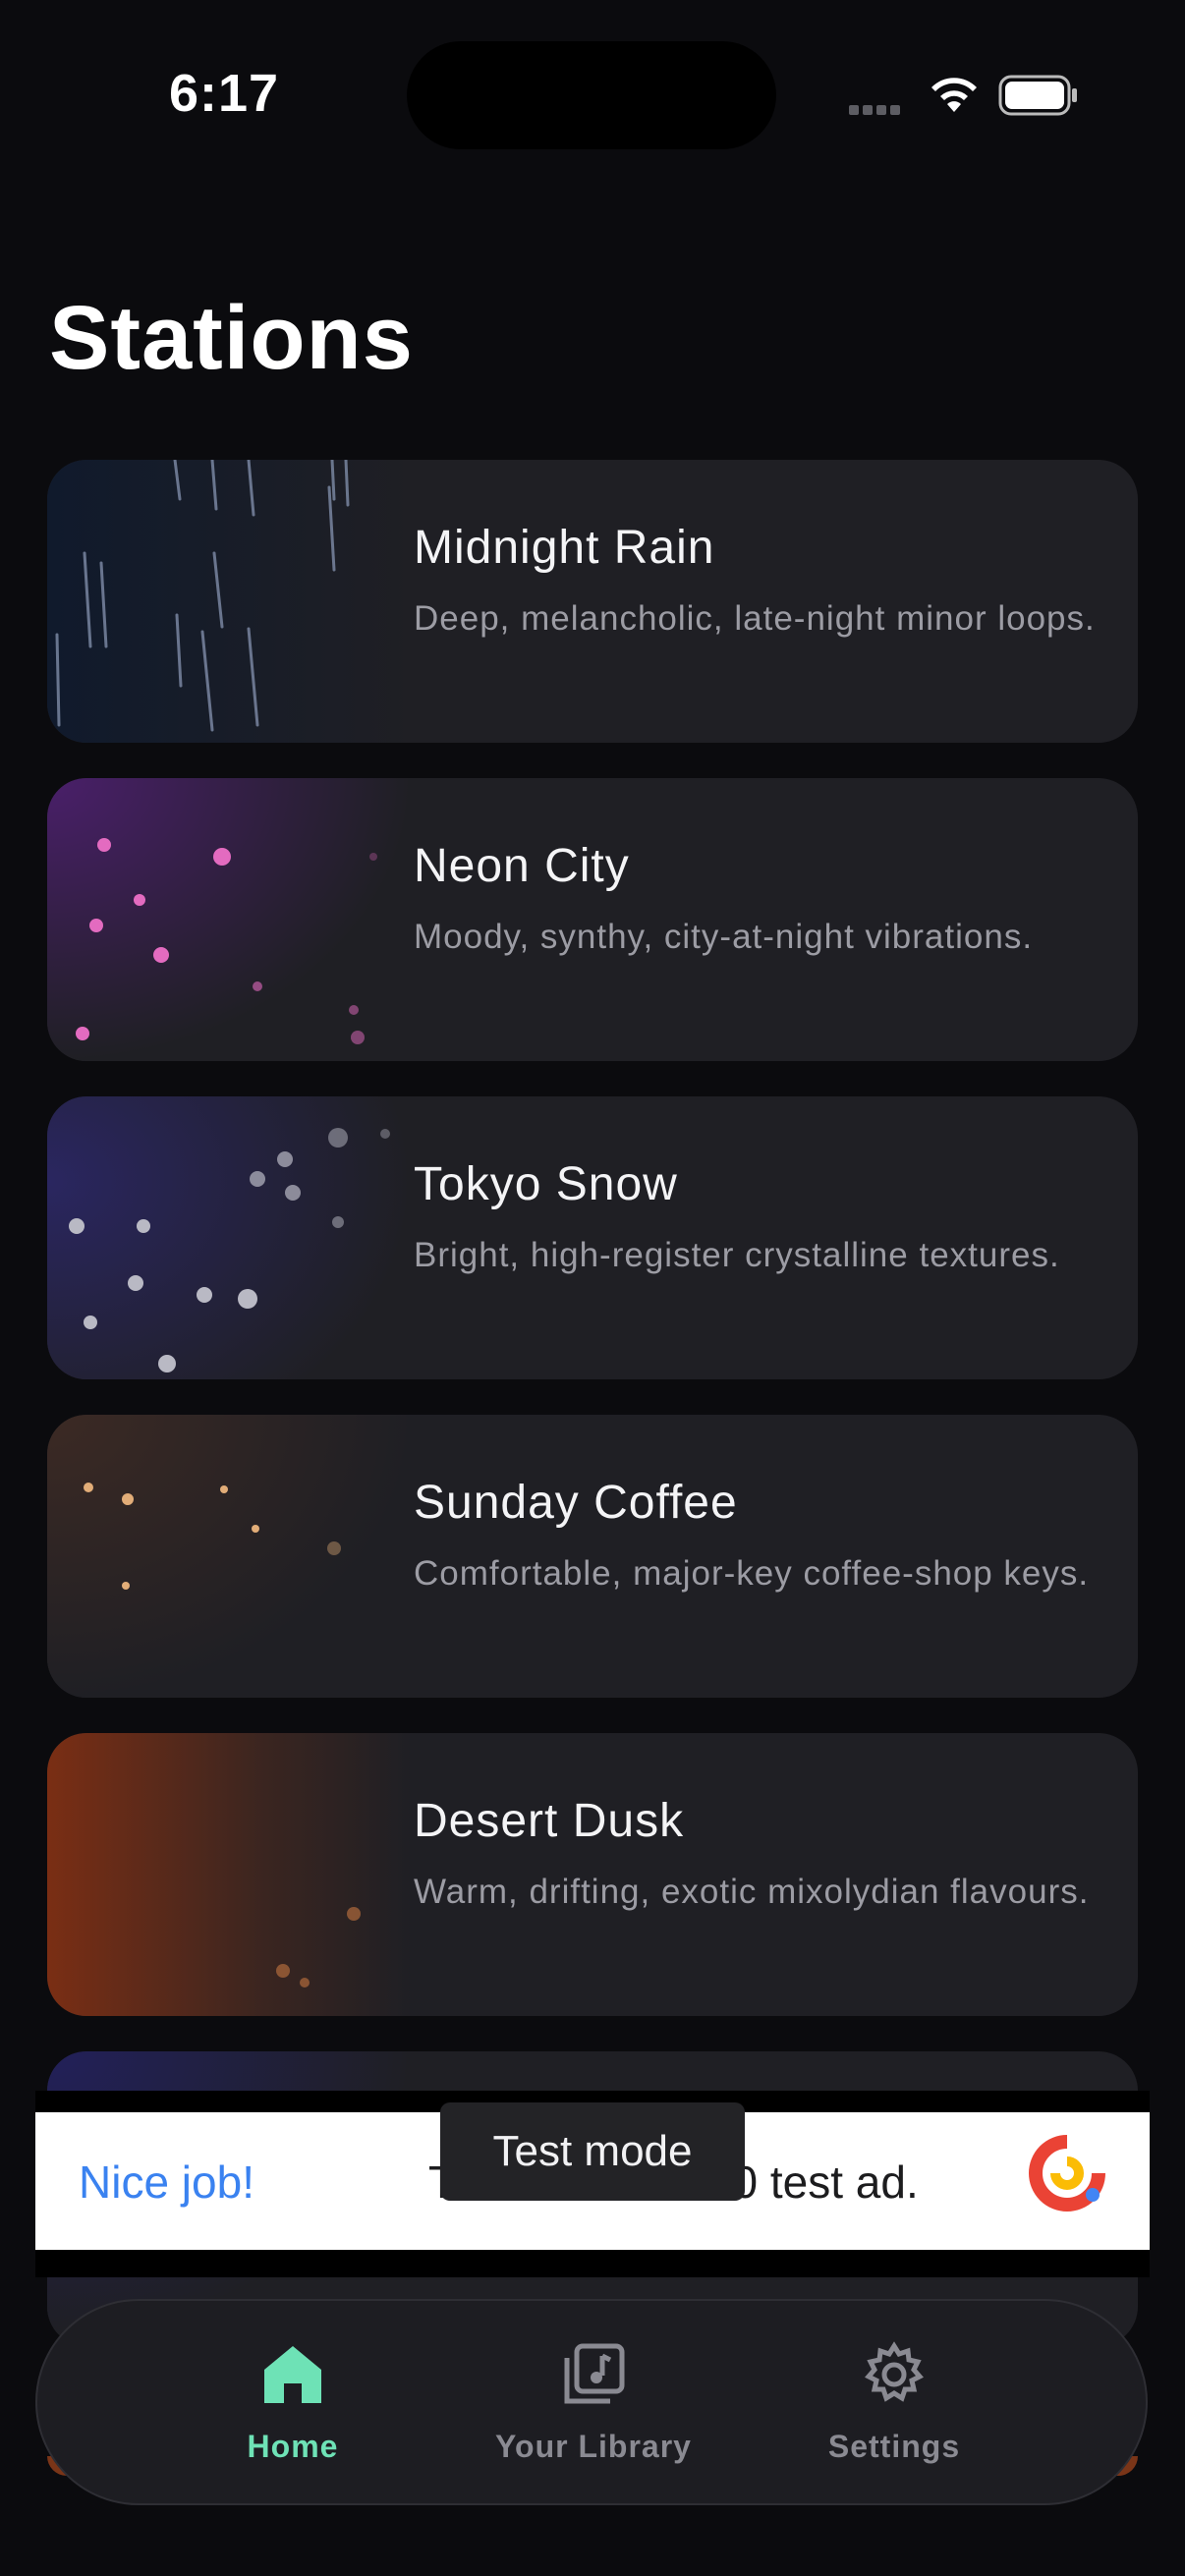  Describe the element at coordinates (752, 1573) in the screenshot. I see `station-description: Comfortable, major-key coffee-shop keys.` at that location.